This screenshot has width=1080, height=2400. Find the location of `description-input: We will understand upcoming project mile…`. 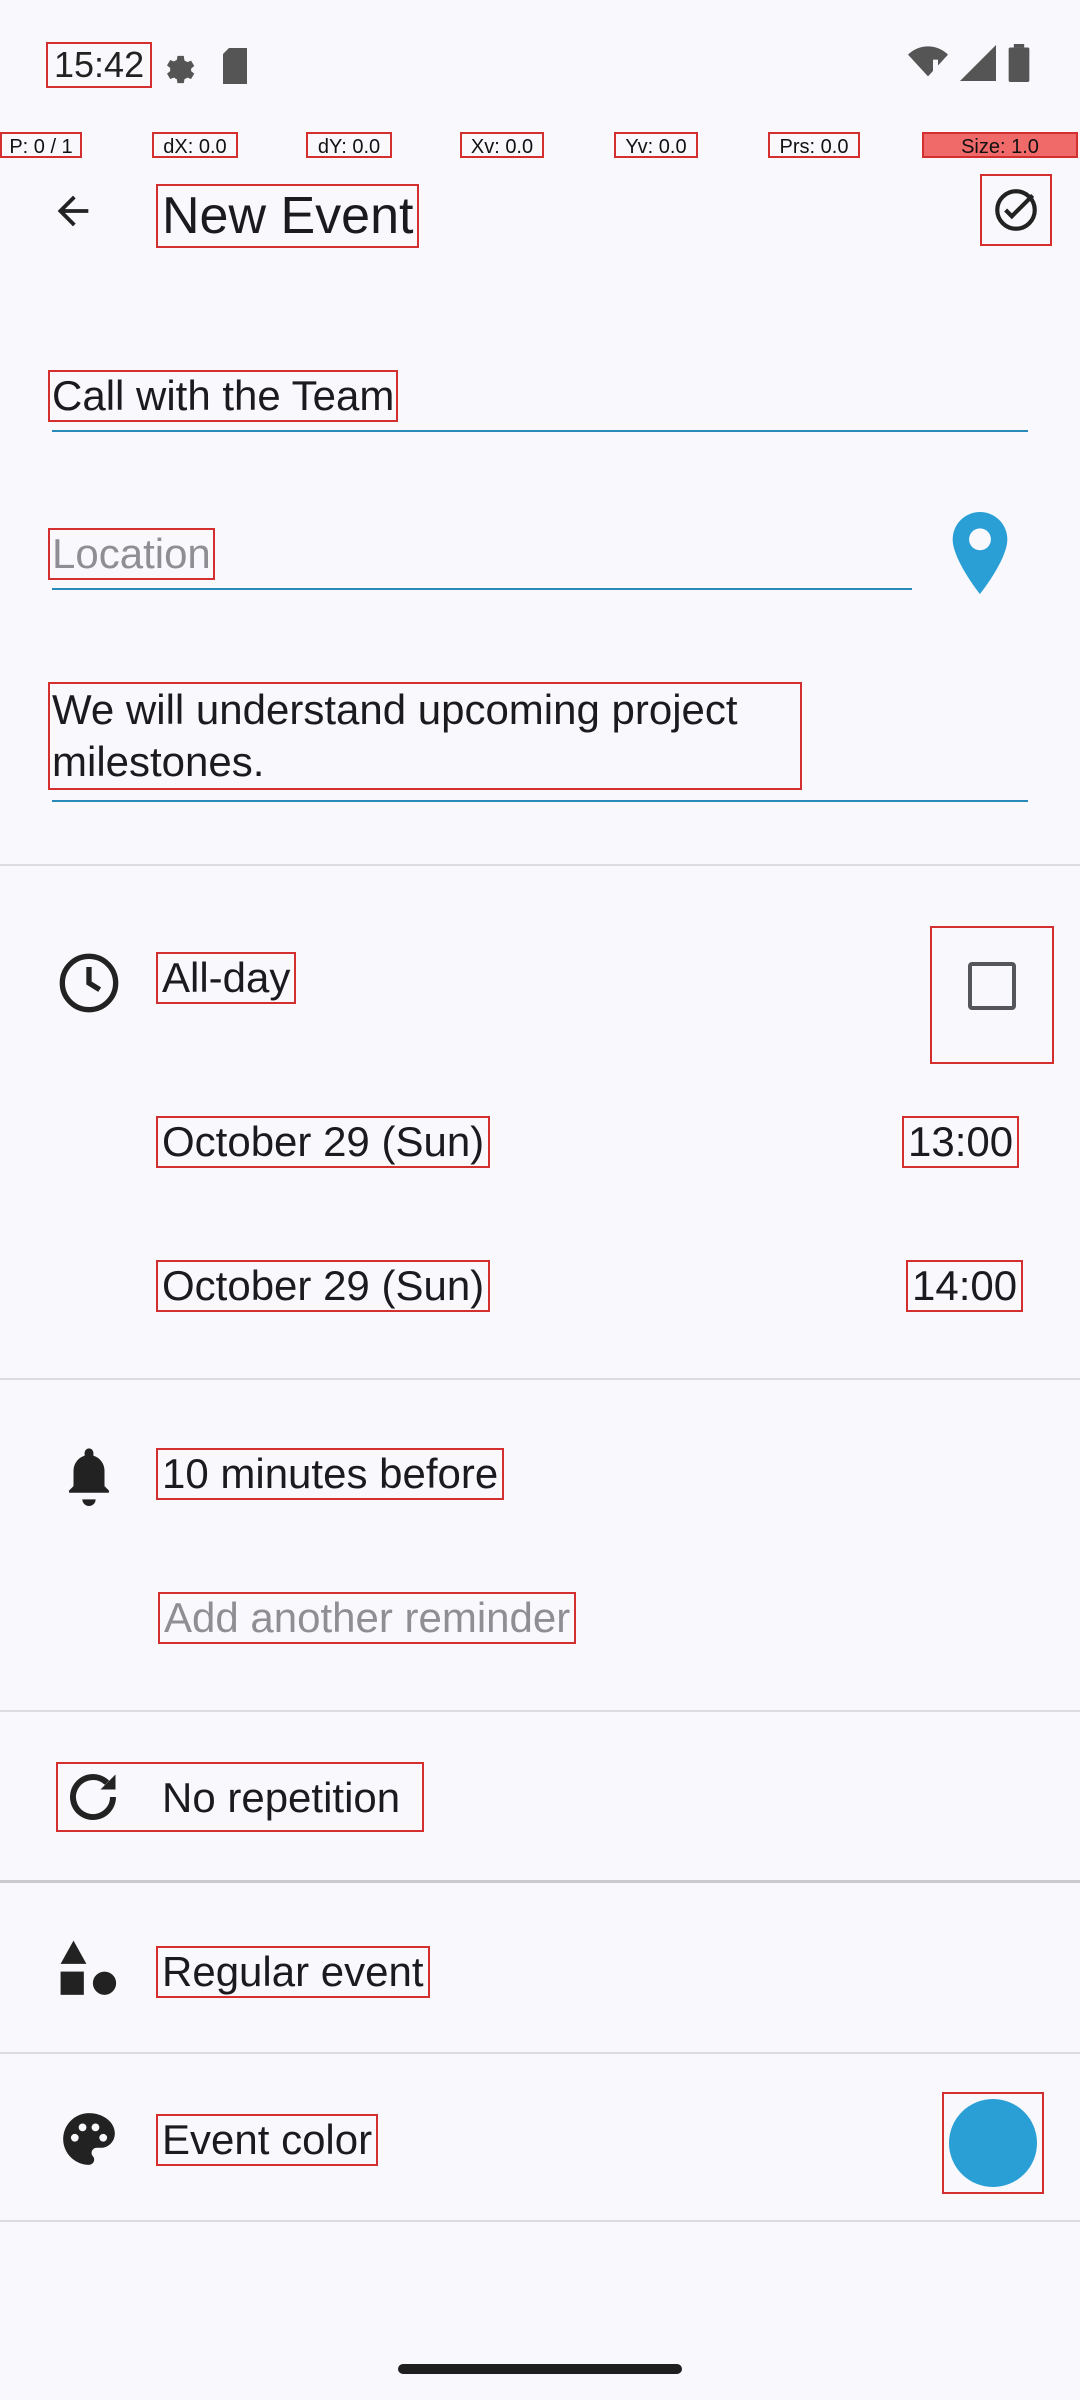

description-input: We will understand upcoming project mile… is located at coordinates (425, 736).